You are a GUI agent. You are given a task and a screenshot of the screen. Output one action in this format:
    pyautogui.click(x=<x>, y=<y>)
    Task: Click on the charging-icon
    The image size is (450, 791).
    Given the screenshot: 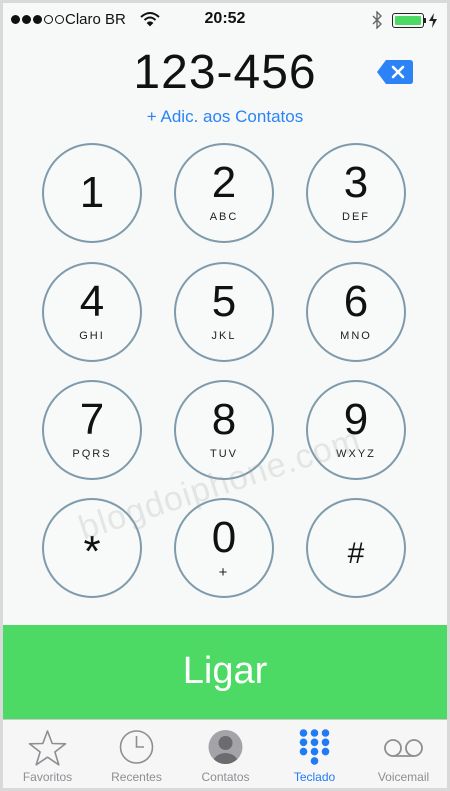 What is the action you would take?
    pyautogui.click(x=433, y=20)
    